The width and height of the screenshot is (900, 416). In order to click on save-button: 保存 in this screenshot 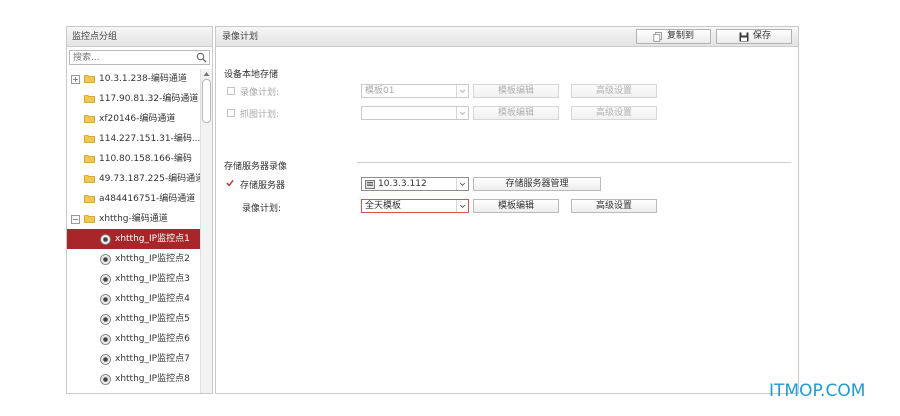, I will do `click(754, 36)`.